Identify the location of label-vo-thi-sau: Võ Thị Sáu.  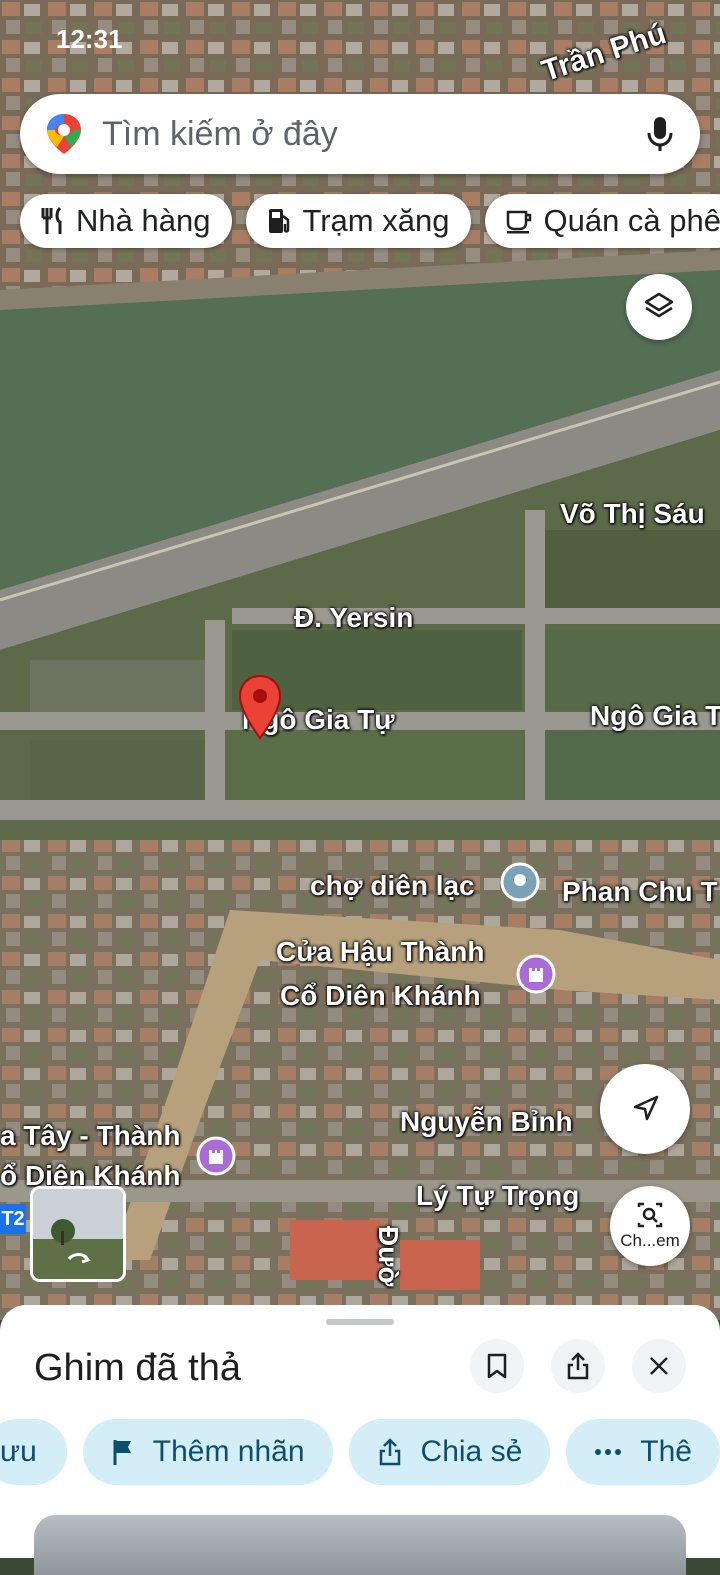
(632, 513).